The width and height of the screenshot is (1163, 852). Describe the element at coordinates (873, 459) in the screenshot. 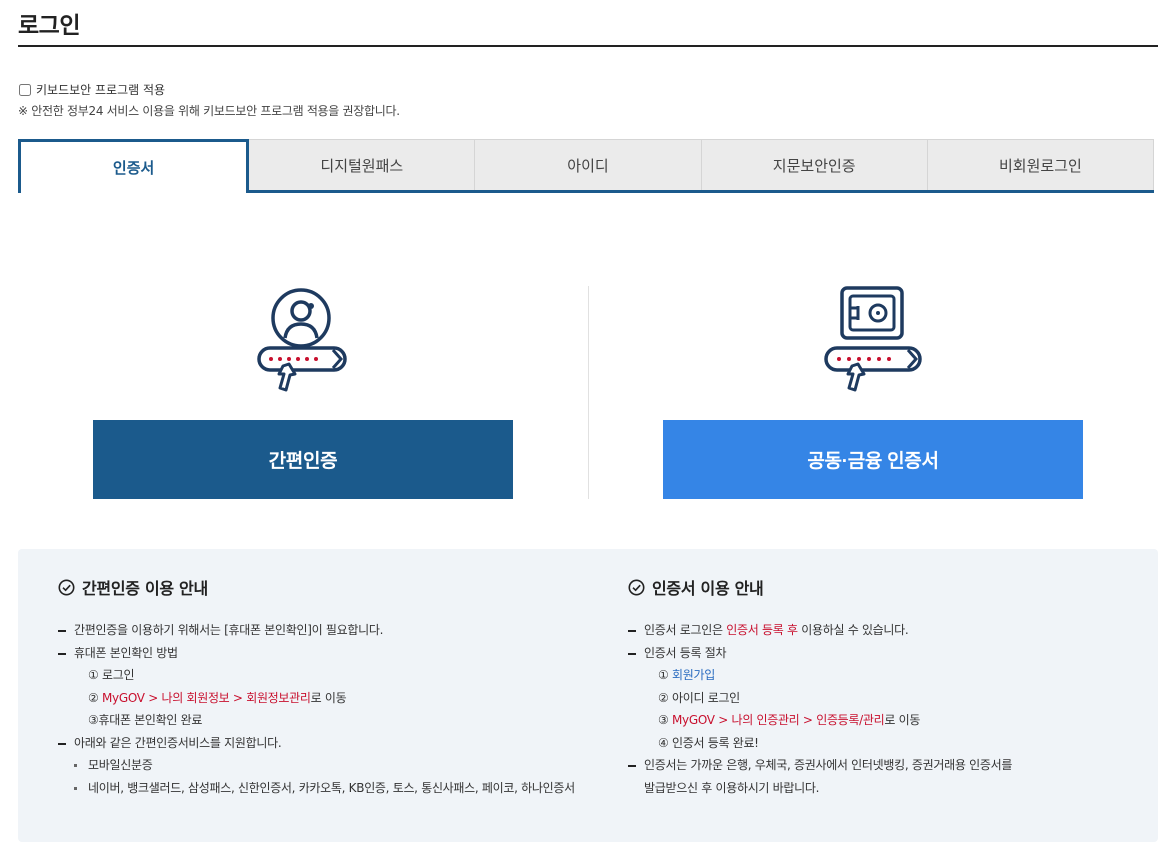

I see `joint-financial-cert-button: 공동·금융 인증서` at that location.